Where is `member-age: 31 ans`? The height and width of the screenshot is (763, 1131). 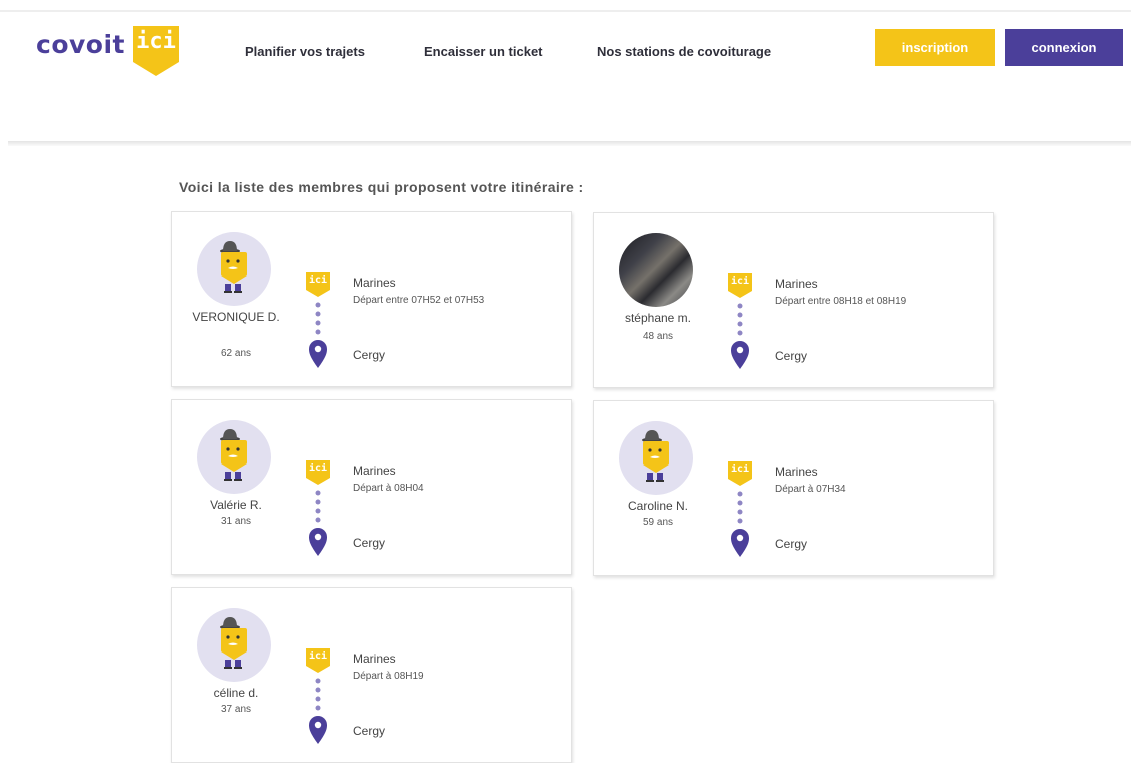 member-age: 31 ans is located at coordinates (236, 521).